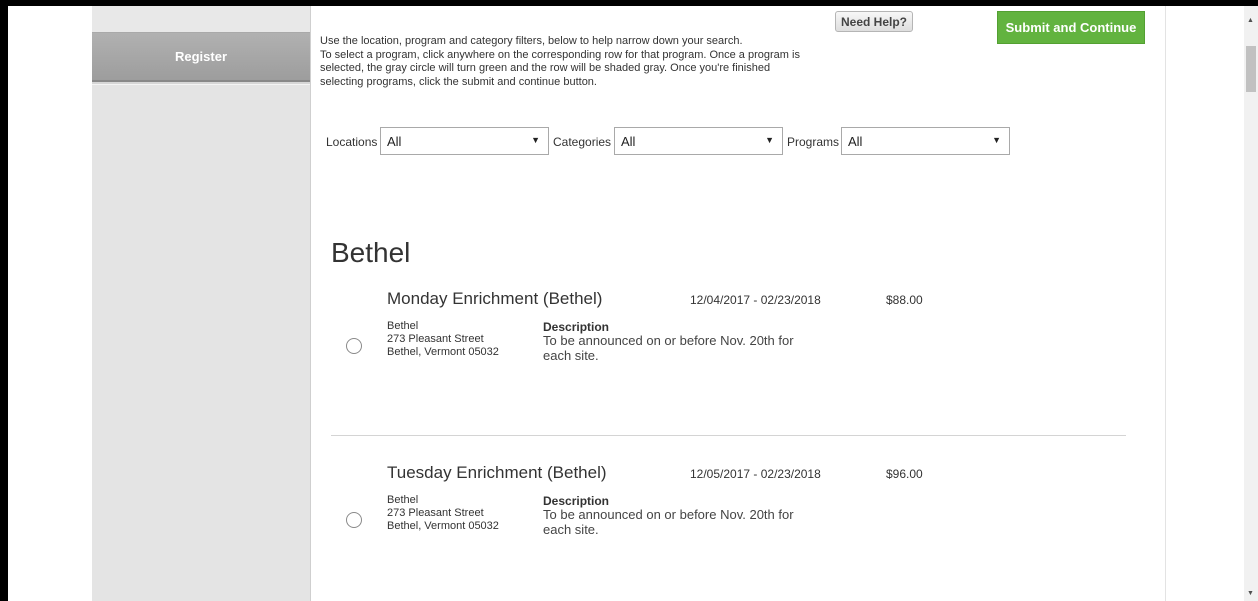 Image resolution: width=1258 pixels, height=601 pixels. What do you see at coordinates (1250, 20) in the screenshot?
I see `scroll-up-arrow-icon: ▲` at bounding box center [1250, 20].